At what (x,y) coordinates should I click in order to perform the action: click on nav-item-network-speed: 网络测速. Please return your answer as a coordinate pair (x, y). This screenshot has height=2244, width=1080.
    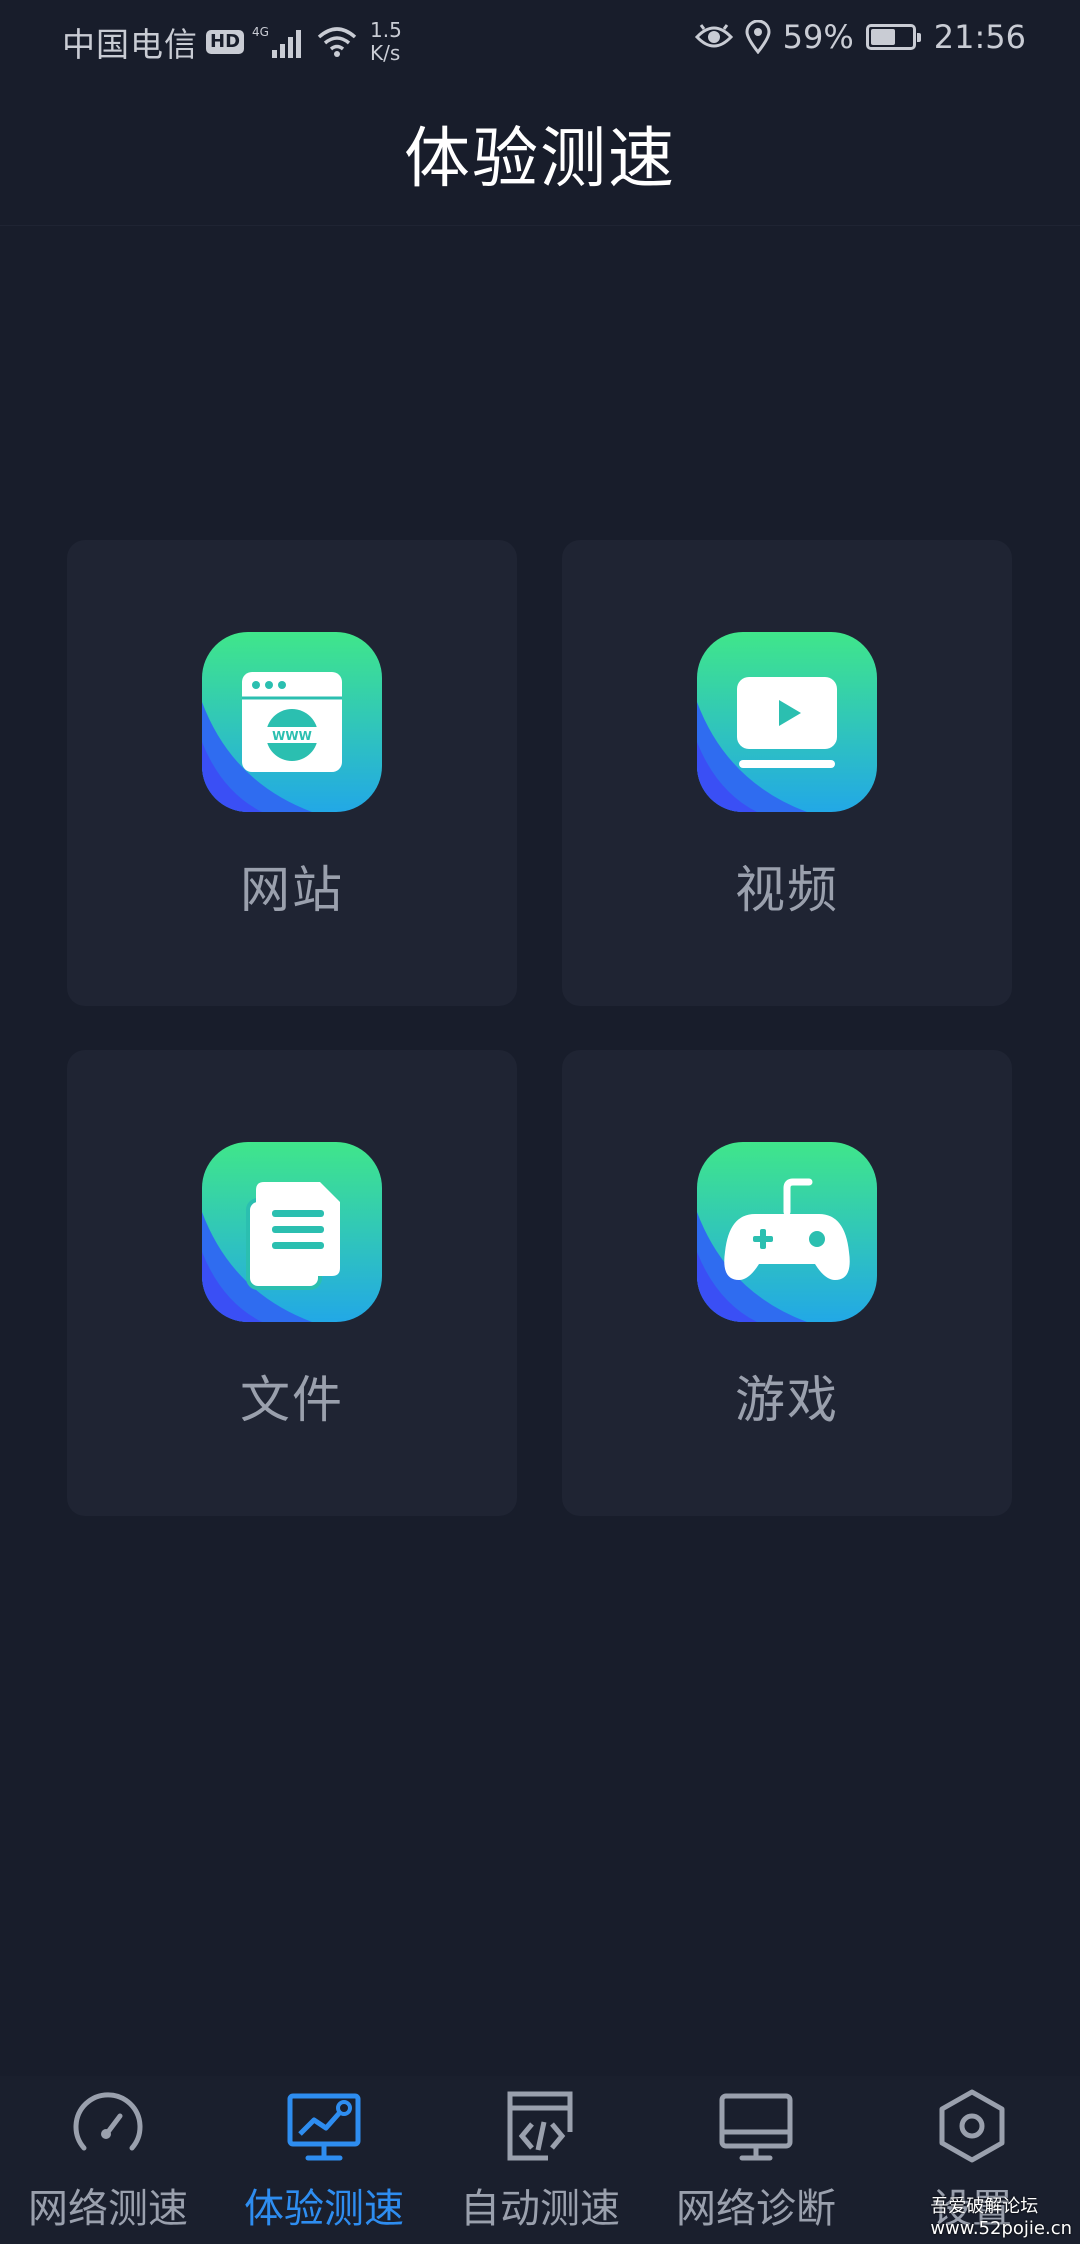
    Looking at the image, I should click on (108, 2160).